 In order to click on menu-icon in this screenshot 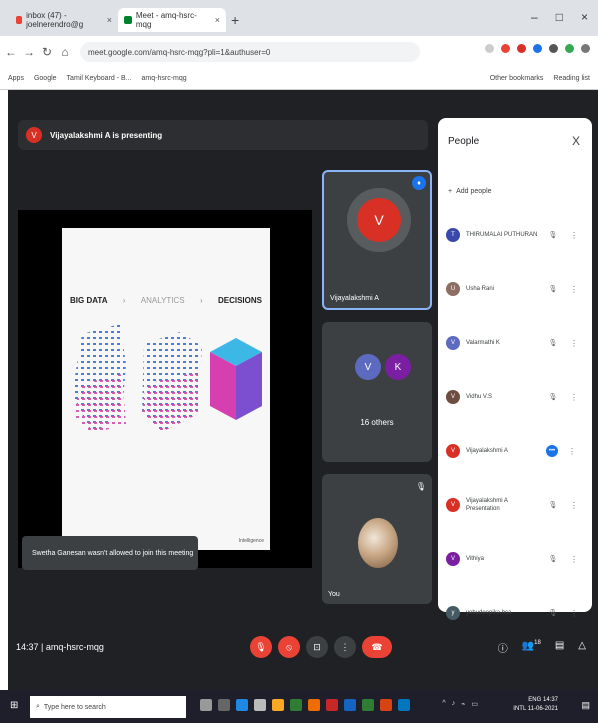, I will do `click(585, 48)`.